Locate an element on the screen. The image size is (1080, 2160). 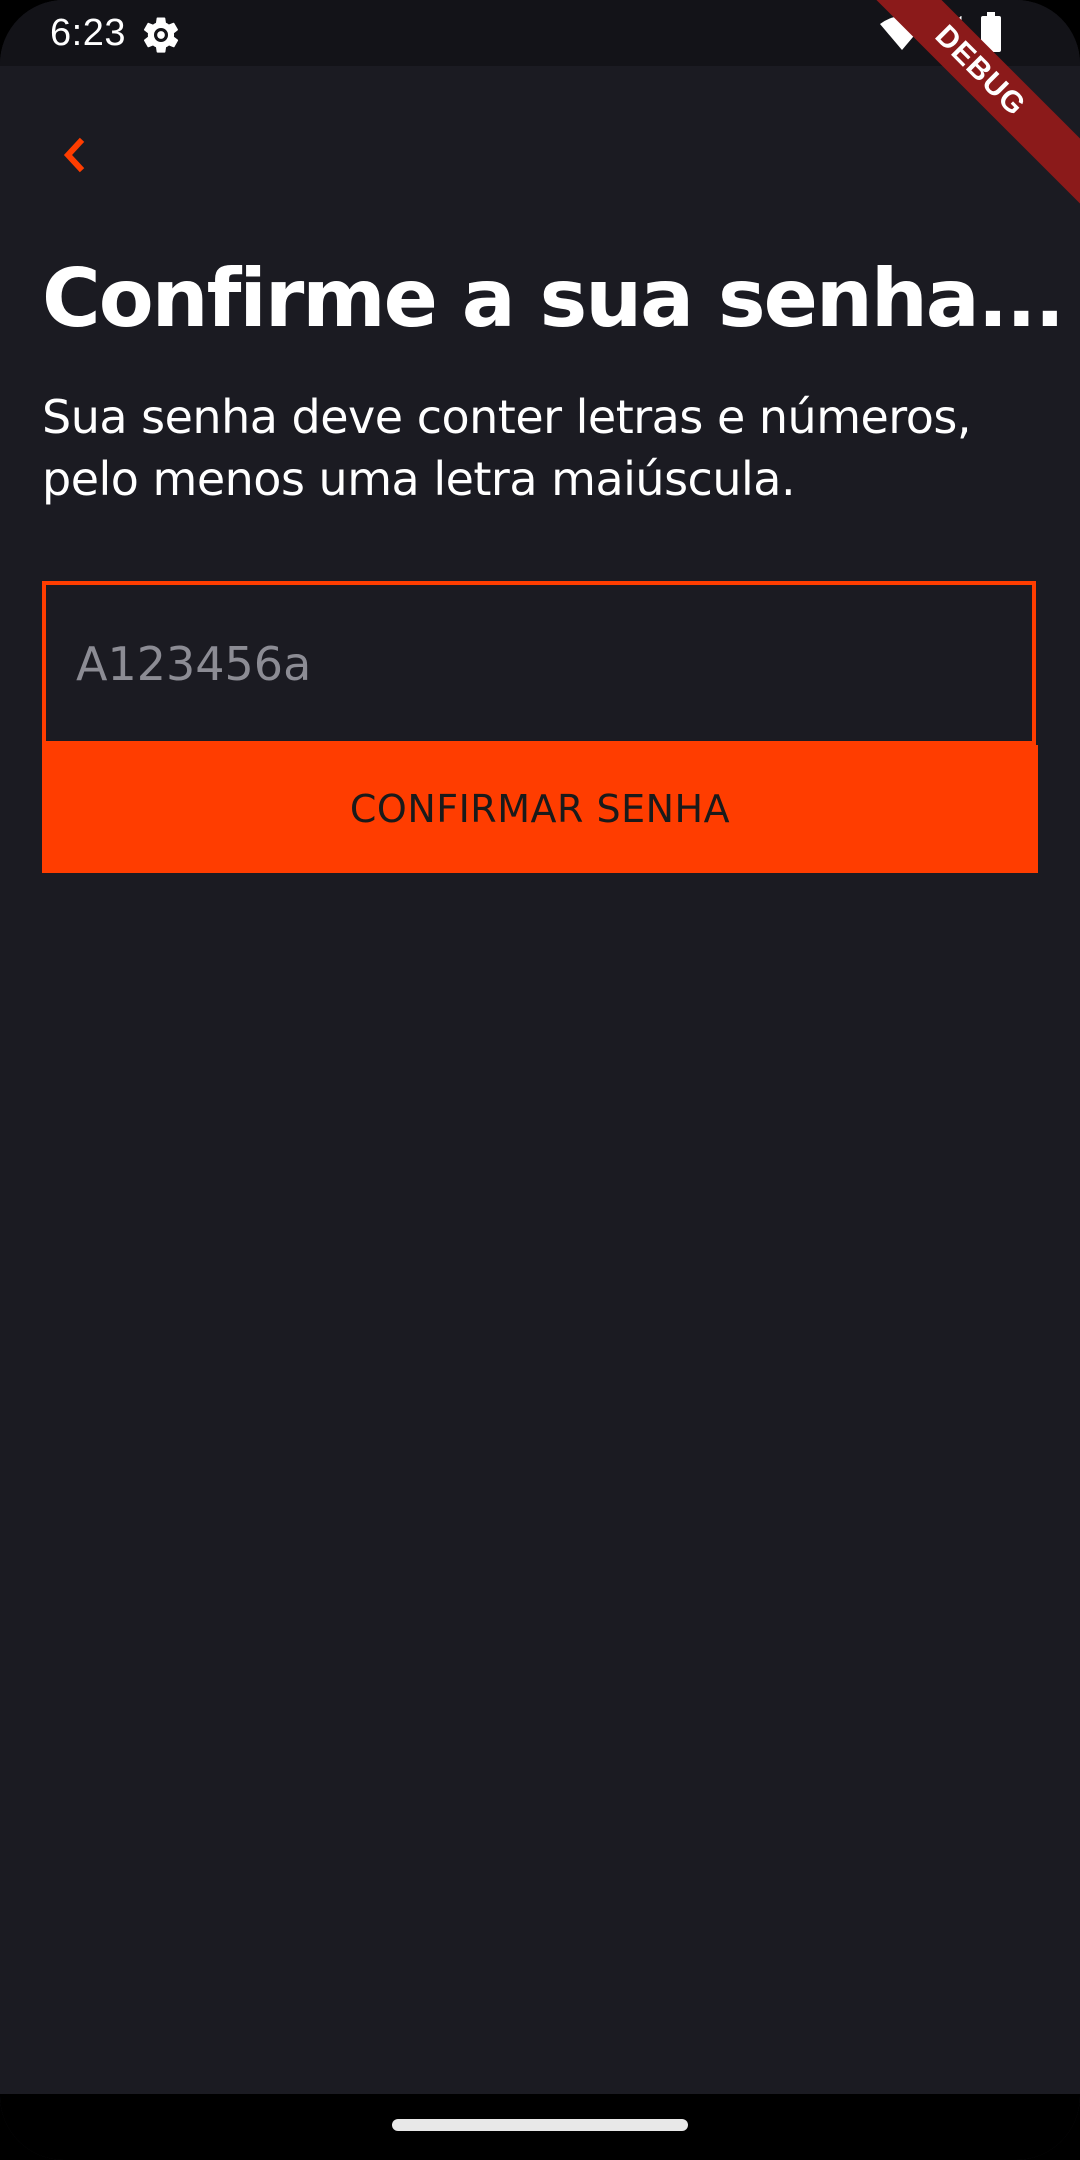
chevron-left-icon is located at coordinates (74, 155).